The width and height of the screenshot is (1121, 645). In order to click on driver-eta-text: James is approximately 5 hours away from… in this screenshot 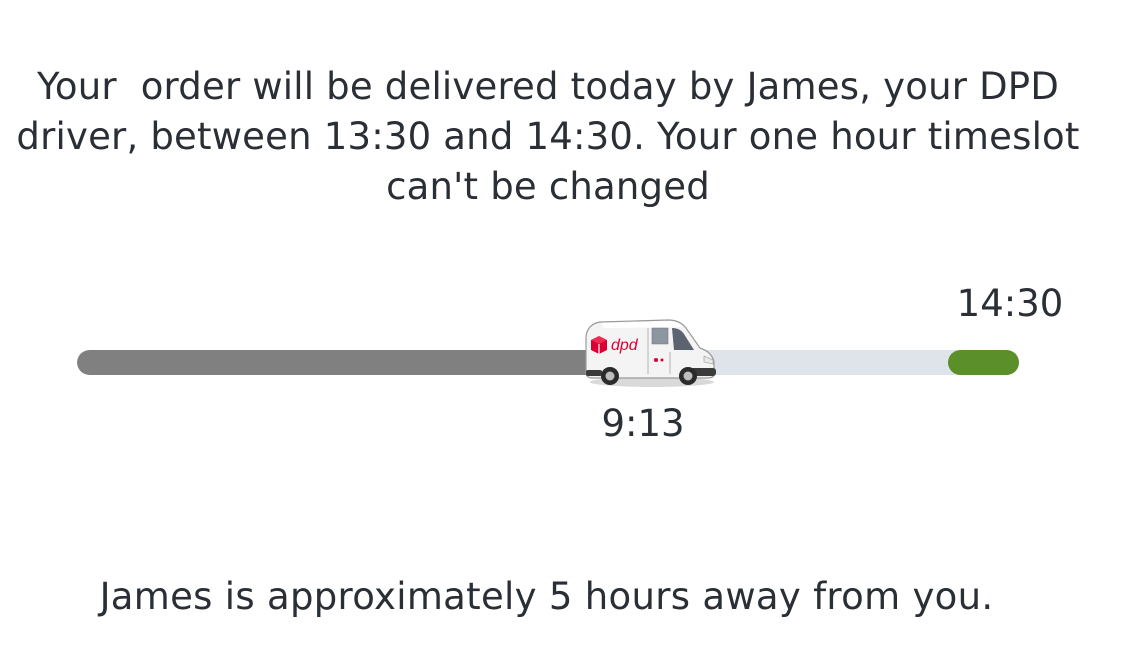, I will do `click(546, 596)`.